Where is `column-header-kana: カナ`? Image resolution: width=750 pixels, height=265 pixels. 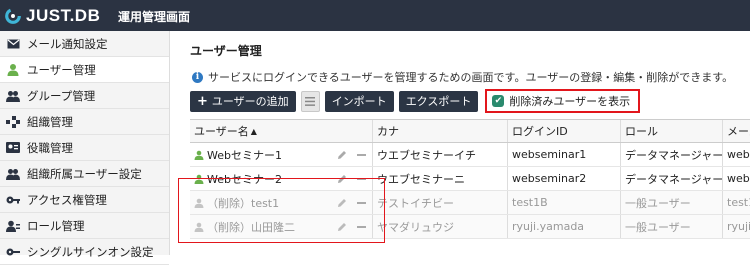
column-header-kana: カナ is located at coordinates (440, 131).